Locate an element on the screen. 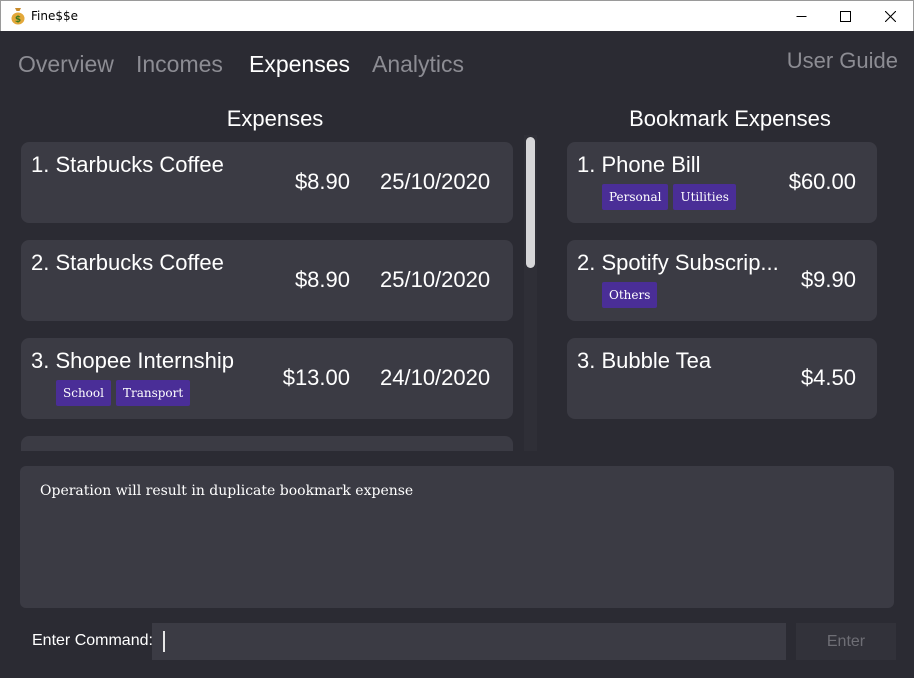 The width and height of the screenshot is (914, 678). expense-amount: $13.00 is located at coordinates (316, 377).